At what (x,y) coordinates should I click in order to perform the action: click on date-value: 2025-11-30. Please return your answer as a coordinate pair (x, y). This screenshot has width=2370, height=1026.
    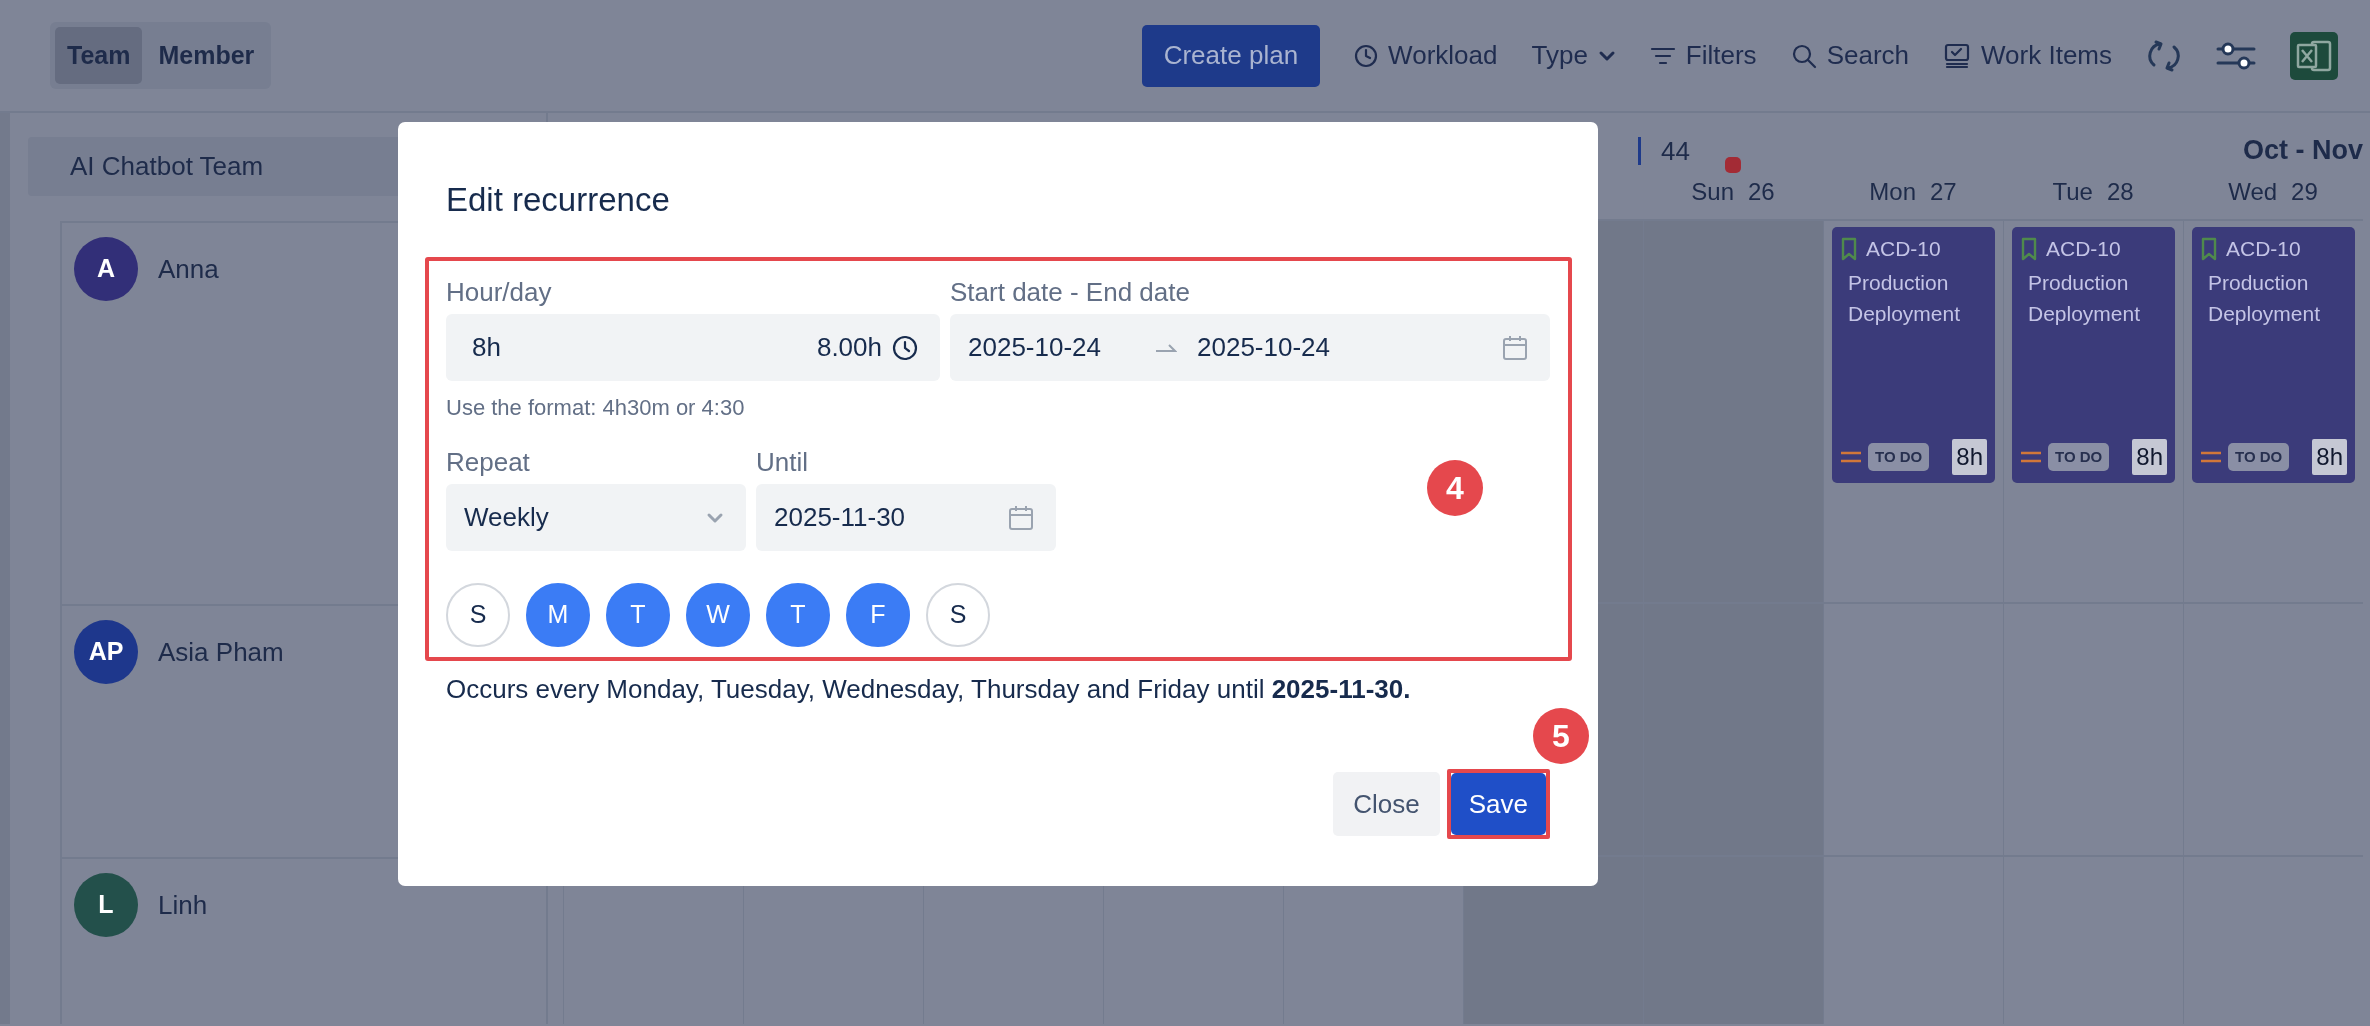
    Looking at the image, I should click on (840, 517).